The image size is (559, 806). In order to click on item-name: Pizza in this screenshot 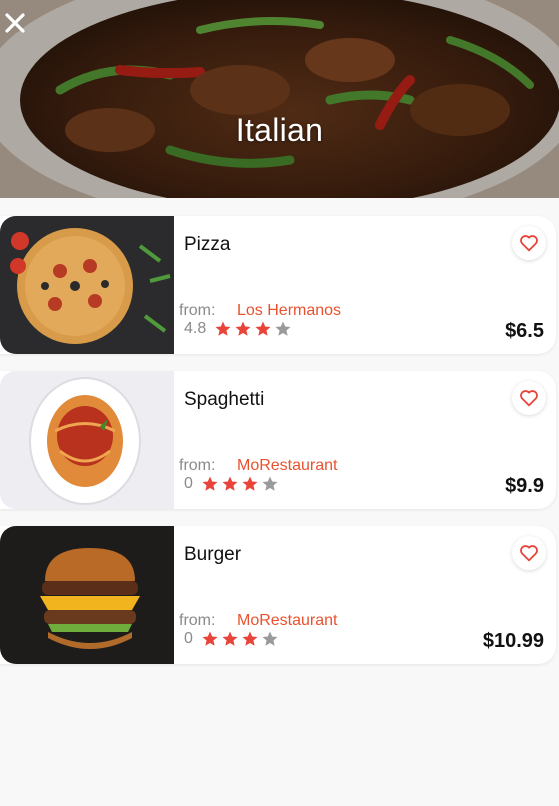, I will do `click(207, 244)`.